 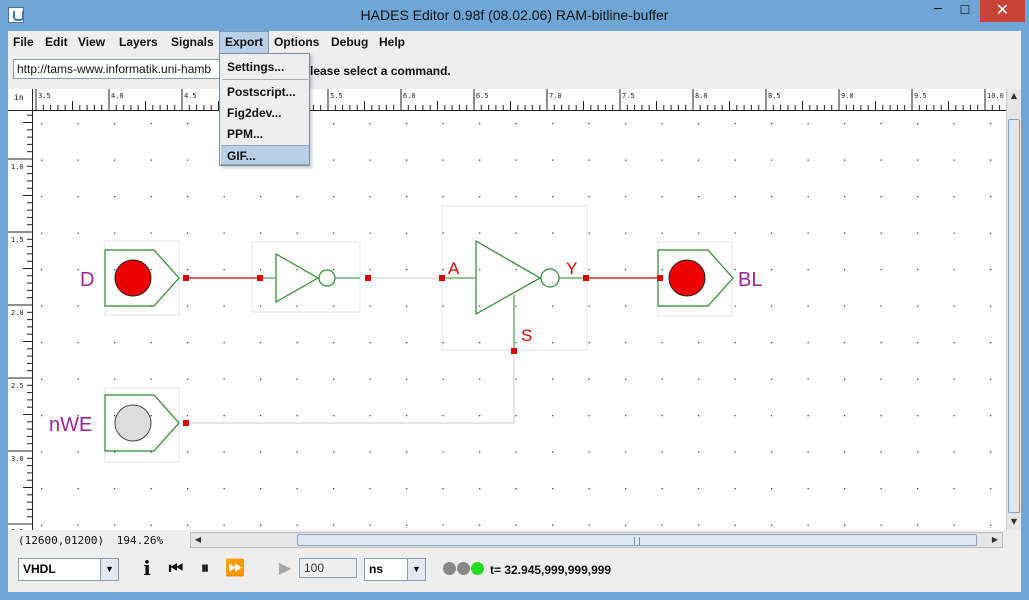 I want to click on pin-a, so click(x=442, y=278).